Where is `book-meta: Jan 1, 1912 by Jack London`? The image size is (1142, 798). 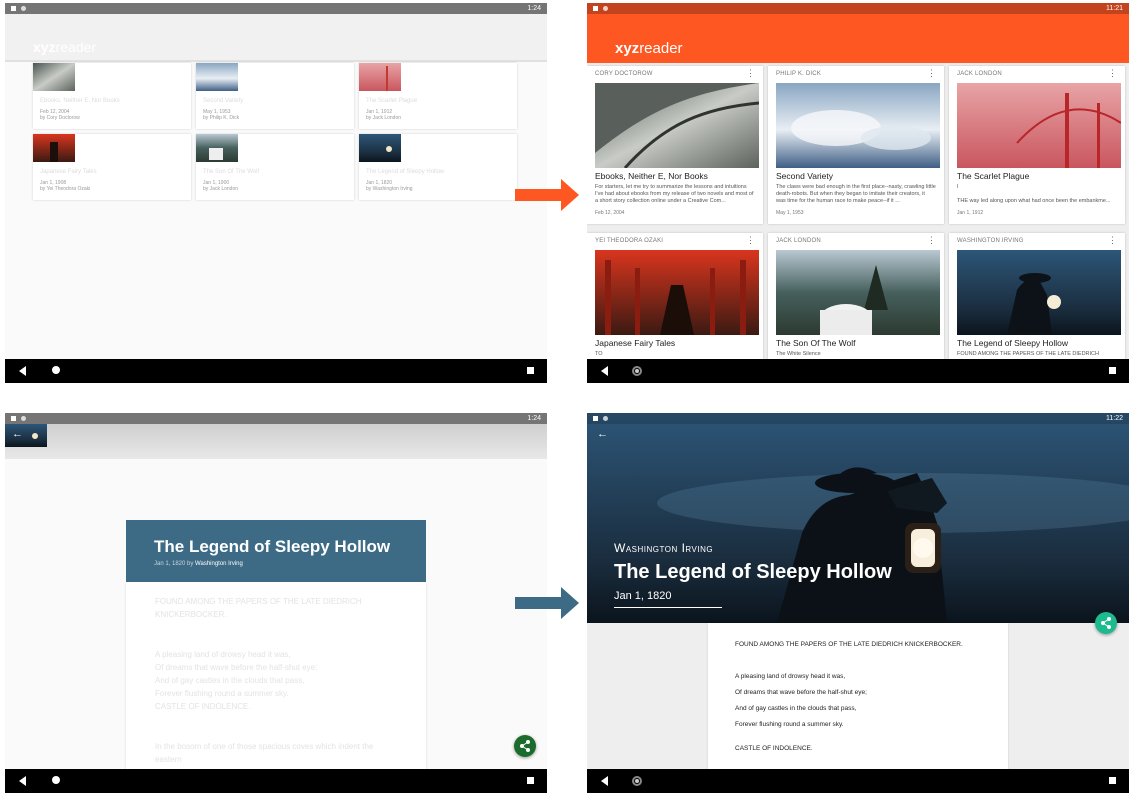 book-meta: Jan 1, 1912 by Jack London is located at coordinates (383, 115).